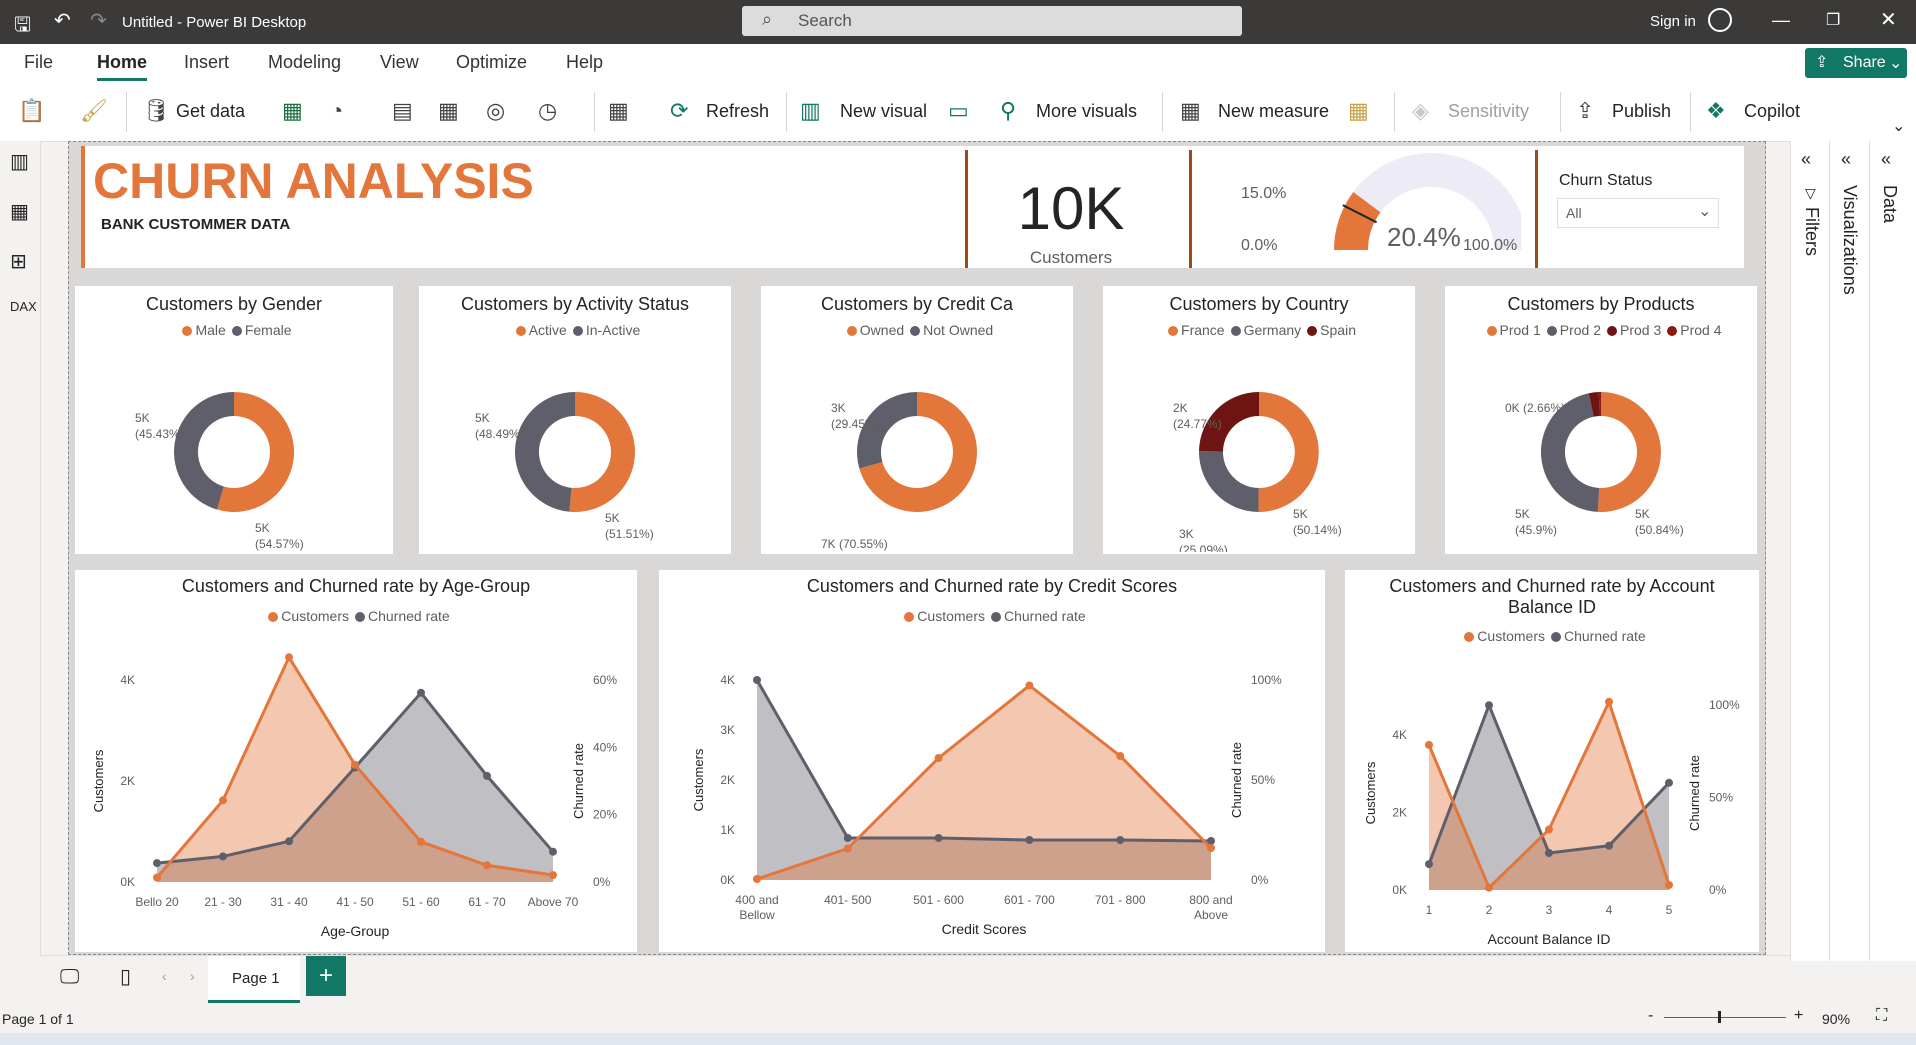 The height and width of the screenshot is (1045, 1916). What do you see at coordinates (618, 111) in the screenshot?
I see `transform-data-icon: ▦` at bounding box center [618, 111].